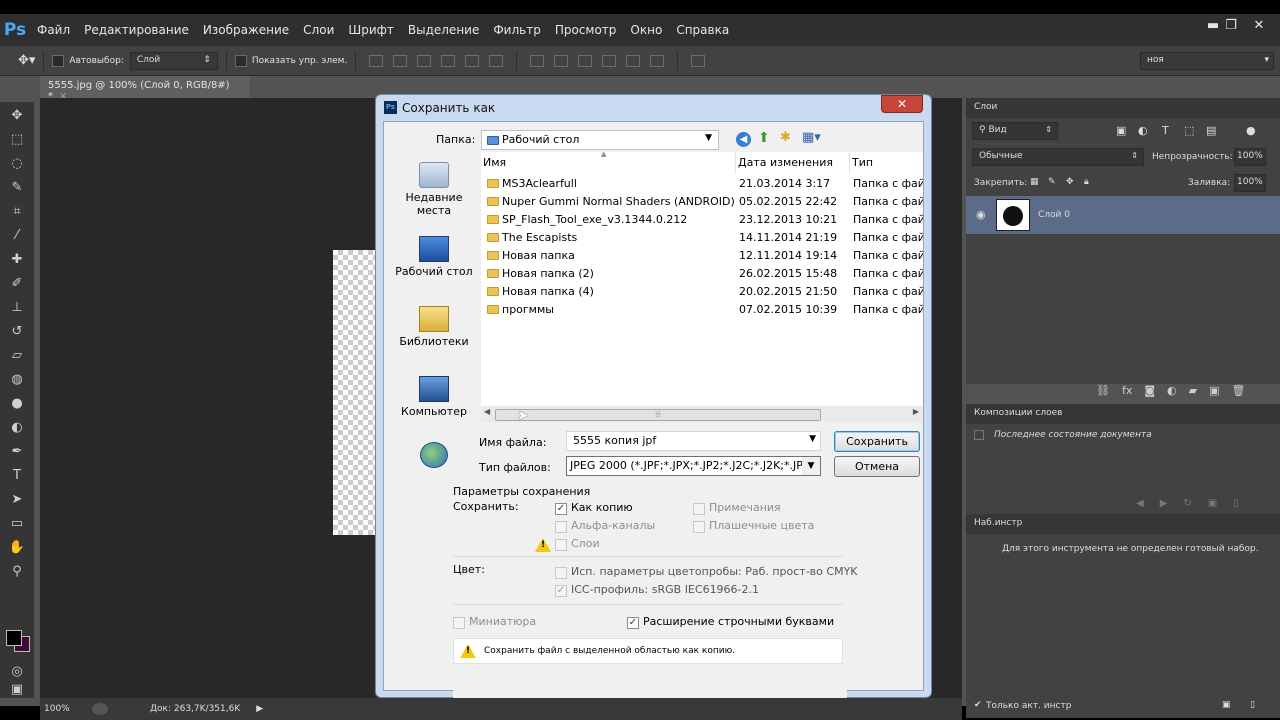 This screenshot has height=720, width=1280. Describe the element at coordinates (785, 137) in the screenshot. I see `new-folder-icon: ✱` at that location.